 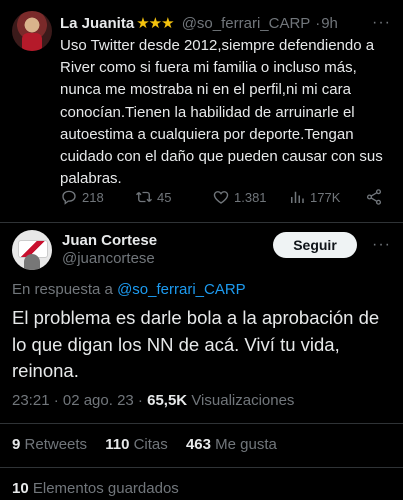 I want to click on retweet-icon, so click(x=144, y=197).